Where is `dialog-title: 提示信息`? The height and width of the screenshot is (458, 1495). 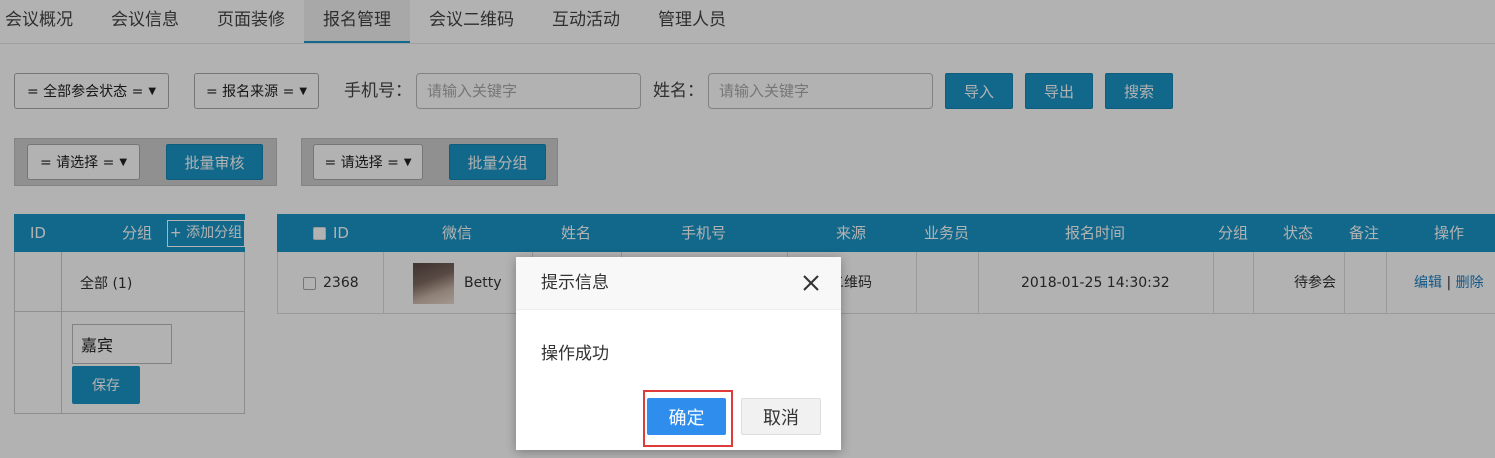 dialog-title: 提示信息 is located at coordinates (575, 283).